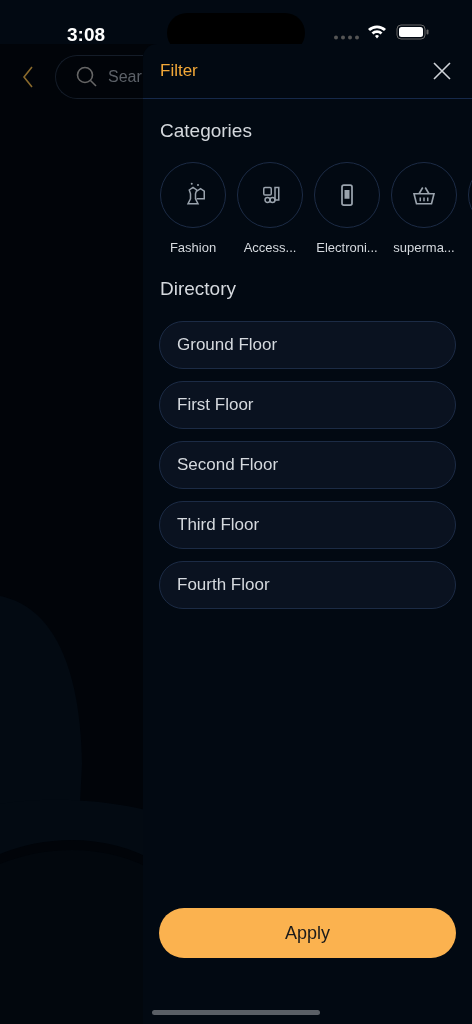 The width and height of the screenshot is (472, 1024). What do you see at coordinates (179, 71) in the screenshot?
I see `filter-title: Filter` at bounding box center [179, 71].